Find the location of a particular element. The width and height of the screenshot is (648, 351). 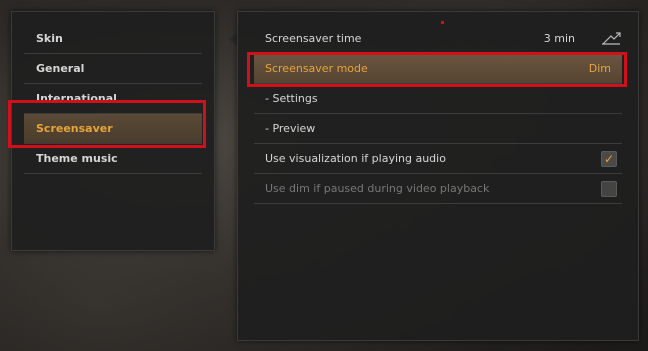

setting-label: Screensaver time is located at coordinates (313, 38).